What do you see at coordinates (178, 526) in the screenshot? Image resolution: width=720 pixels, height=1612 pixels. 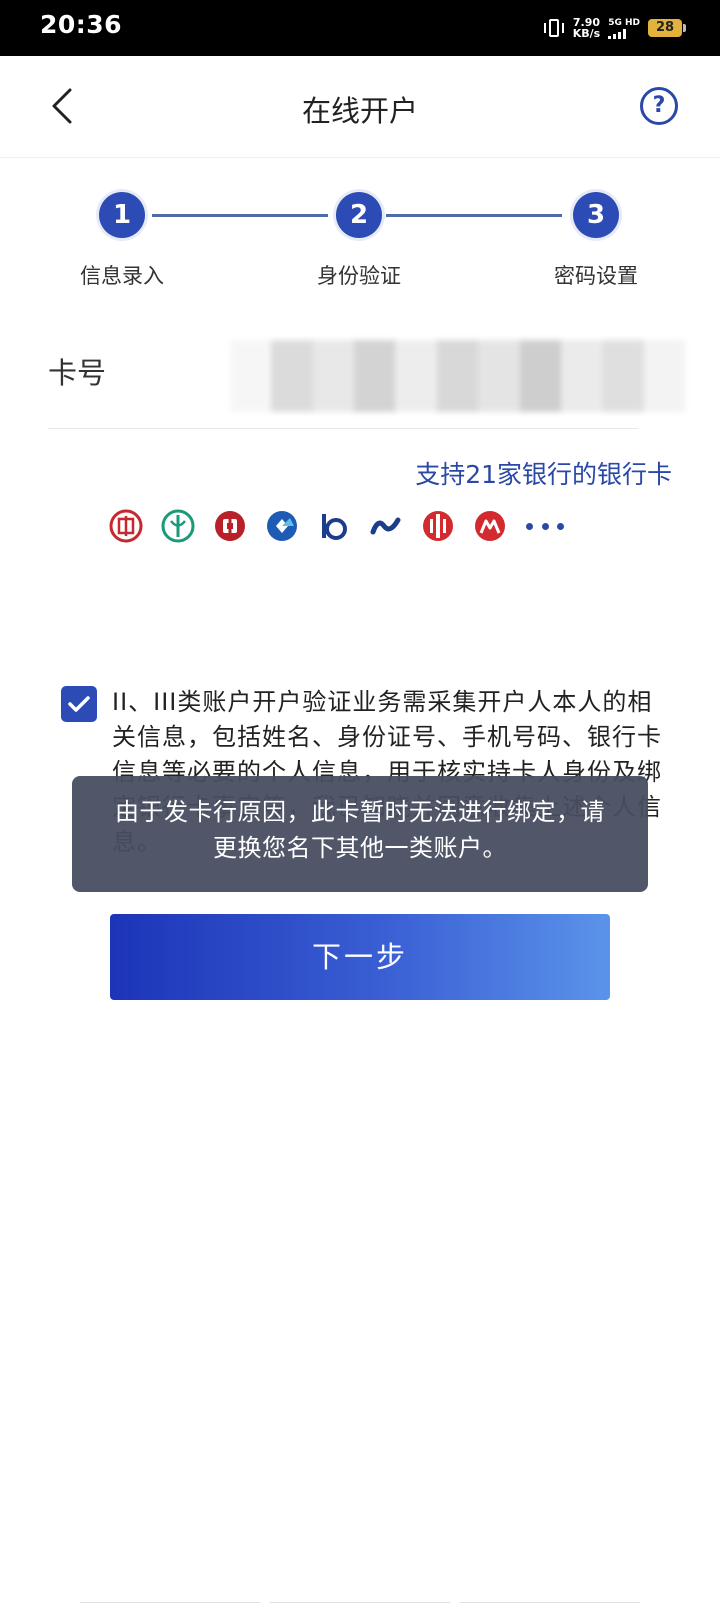 I see `abc-icon` at bounding box center [178, 526].